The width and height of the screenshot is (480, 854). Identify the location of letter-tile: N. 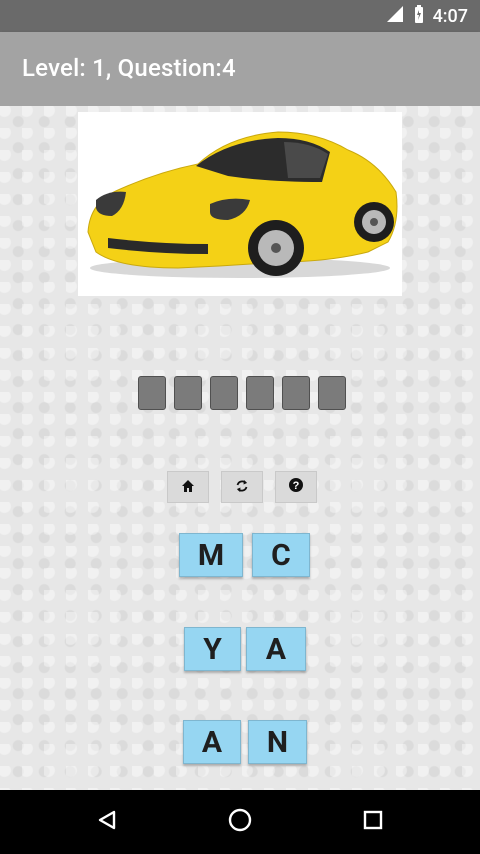
(277, 742).